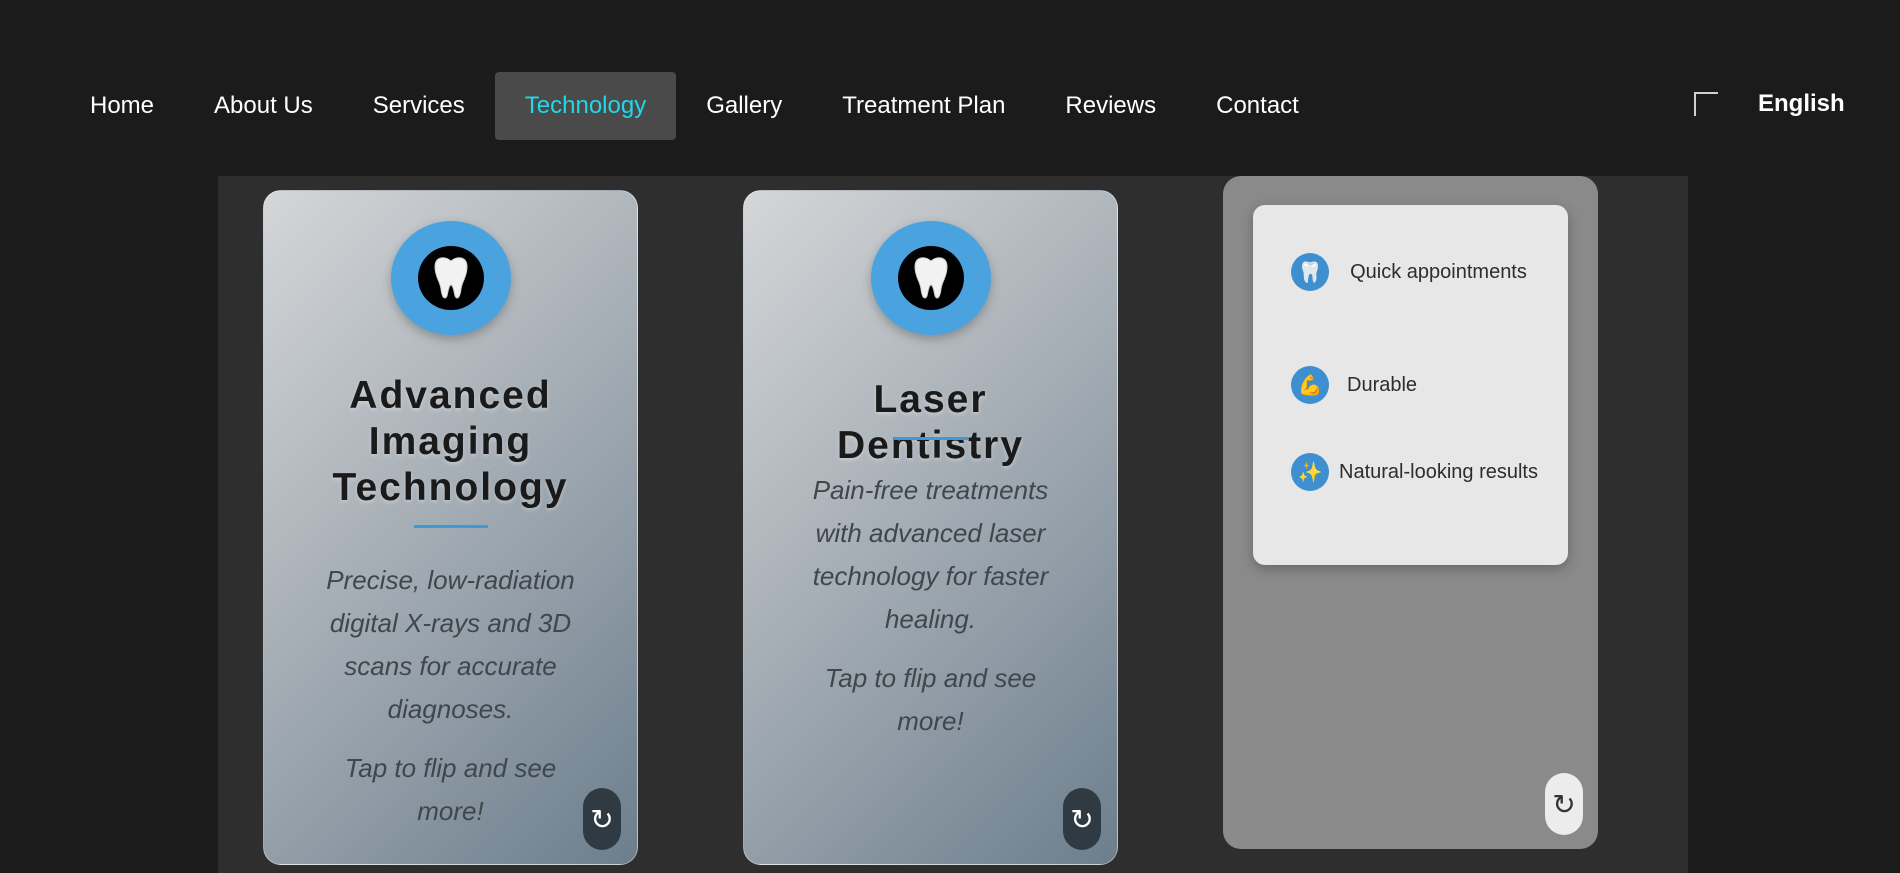 Image resolution: width=1900 pixels, height=873 pixels. Describe the element at coordinates (1438, 472) in the screenshot. I see `feature-label: Natural-looking results` at that location.